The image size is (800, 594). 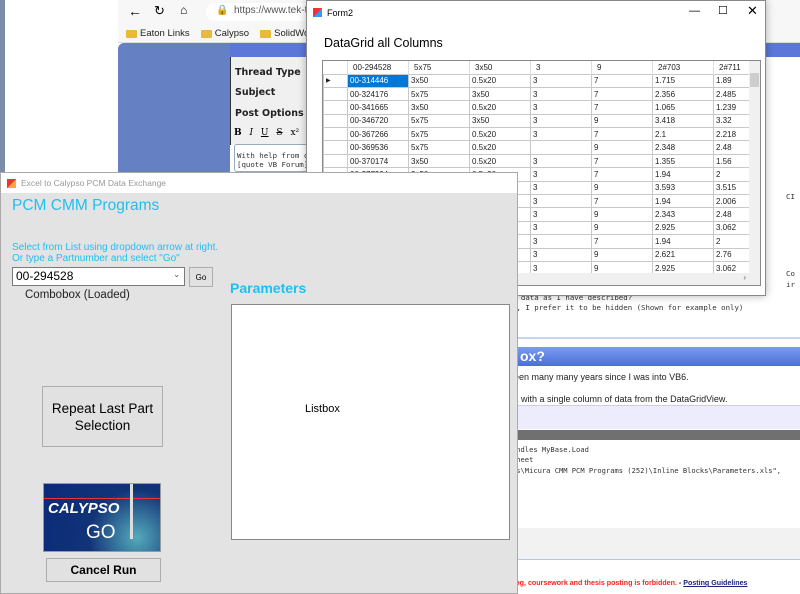 What do you see at coordinates (732, 188) in the screenshot?
I see `table-cell: 3.515` at bounding box center [732, 188].